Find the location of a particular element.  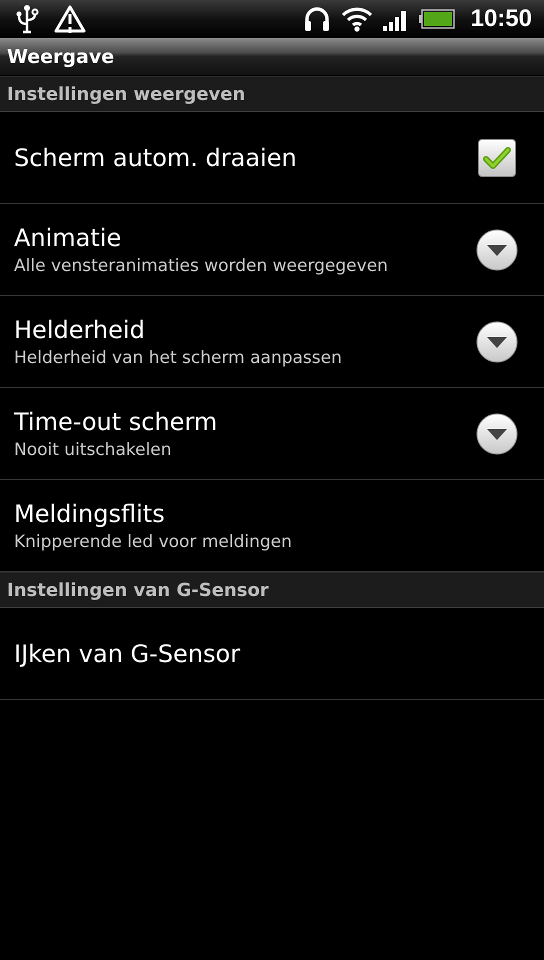

battery-icon is located at coordinates (436, 19).